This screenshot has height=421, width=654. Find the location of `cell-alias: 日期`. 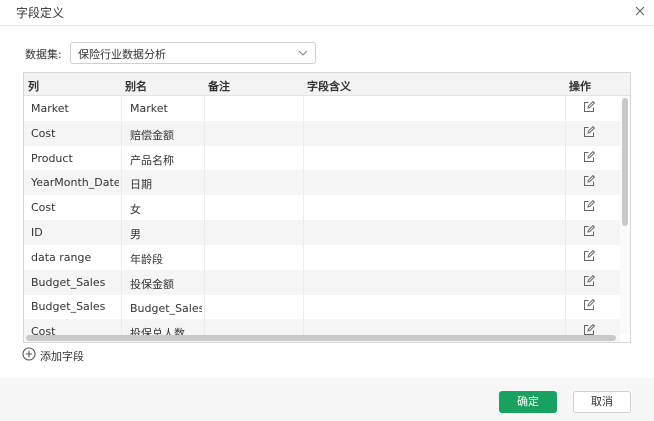

cell-alias: 日期 is located at coordinates (141, 185).